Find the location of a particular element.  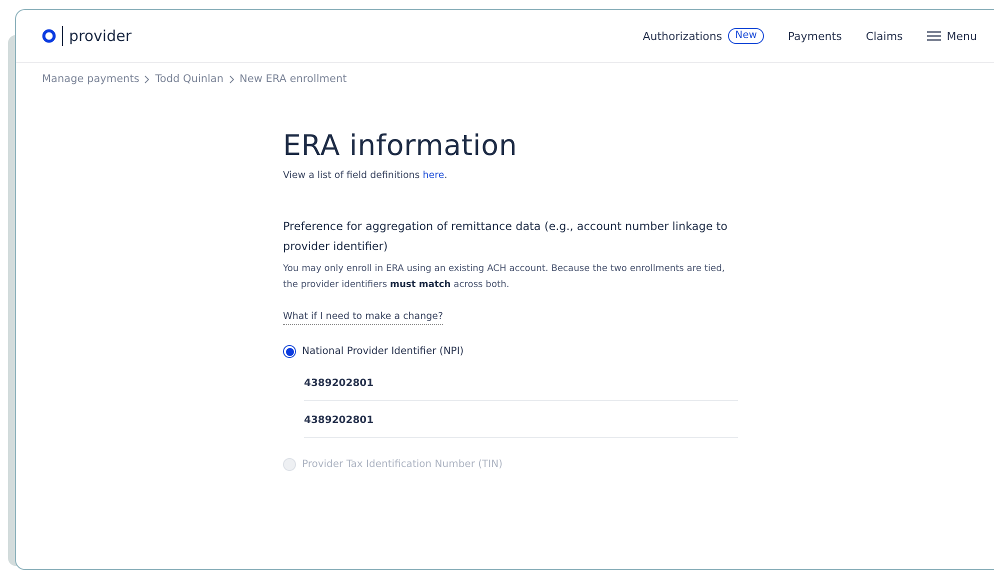

new-badge: New is located at coordinates (746, 36).